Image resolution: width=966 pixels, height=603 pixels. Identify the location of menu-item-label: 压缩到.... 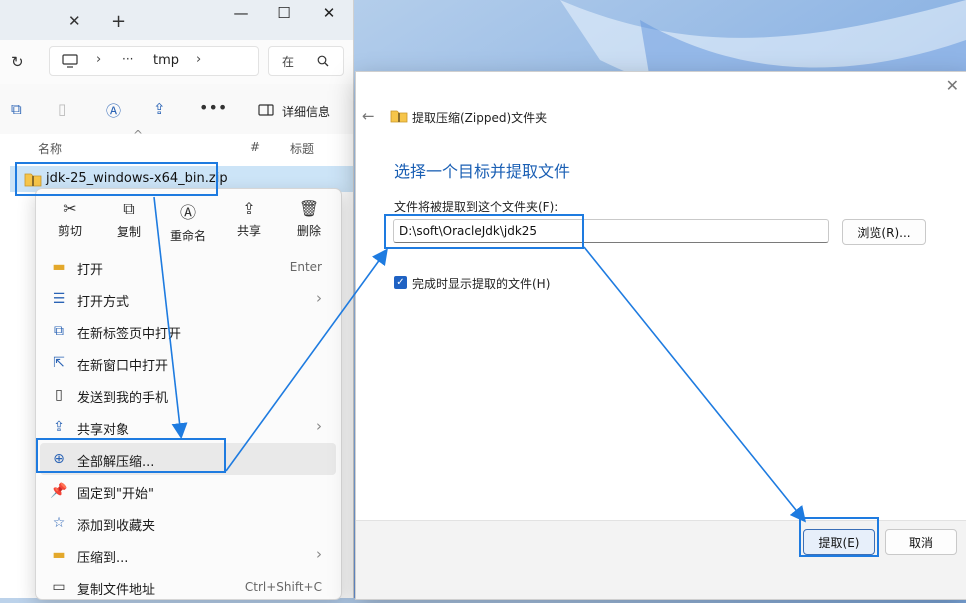
(103, 558).